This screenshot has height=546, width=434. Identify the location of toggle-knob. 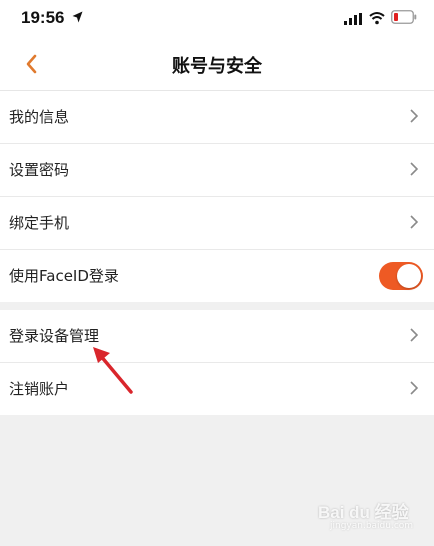
(409, 276).